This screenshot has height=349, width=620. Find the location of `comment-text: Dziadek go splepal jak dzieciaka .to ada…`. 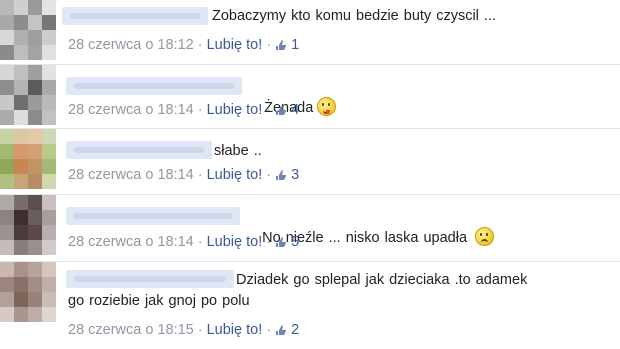

comment-text: Dziadek go splepal jak dzieciaka .to ada… is located at coordinates (298, 290).